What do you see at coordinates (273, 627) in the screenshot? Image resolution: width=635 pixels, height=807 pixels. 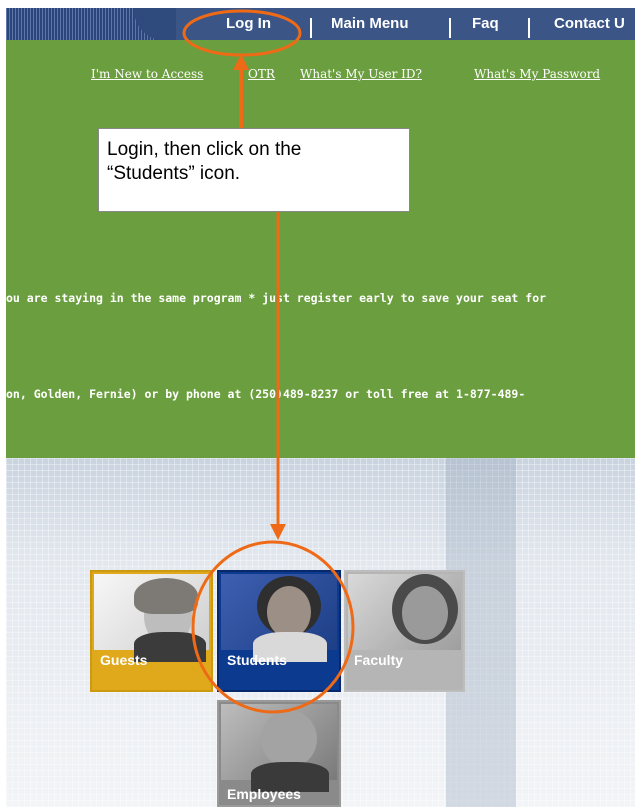 I see `students-highlight-ellipse` at bounding box center [273, 627].